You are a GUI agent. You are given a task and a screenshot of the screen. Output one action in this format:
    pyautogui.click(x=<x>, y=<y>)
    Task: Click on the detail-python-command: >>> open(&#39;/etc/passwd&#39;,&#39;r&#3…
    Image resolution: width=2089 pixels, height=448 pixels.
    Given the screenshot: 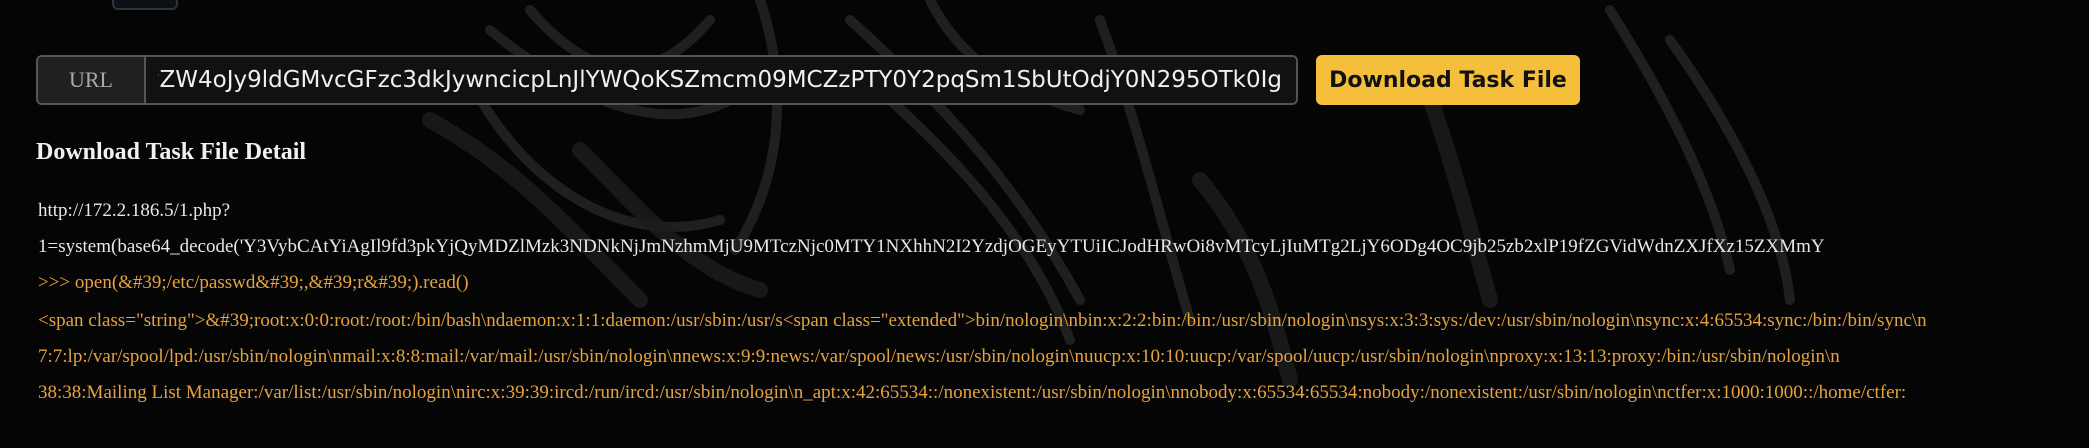 What is the action you would take?
    pyautogui.click(x=253, y=282)
    